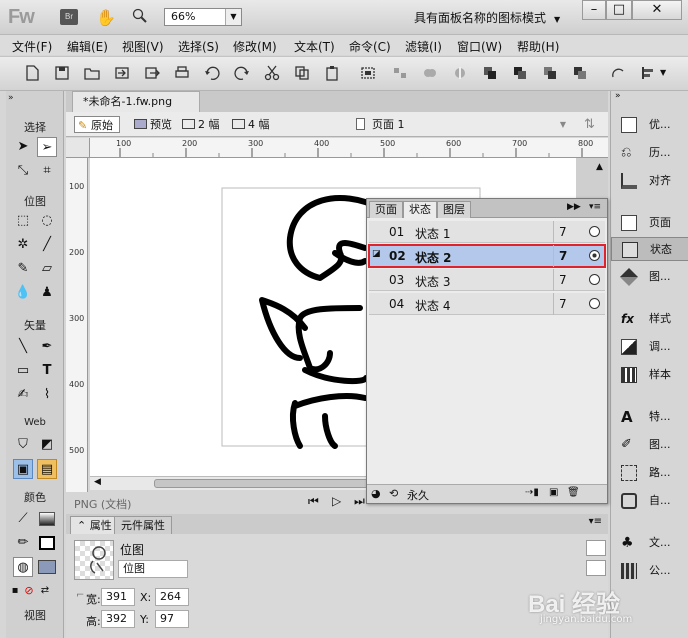  I want to click on crop-tool-icon: ⌗, so click(47, 171).